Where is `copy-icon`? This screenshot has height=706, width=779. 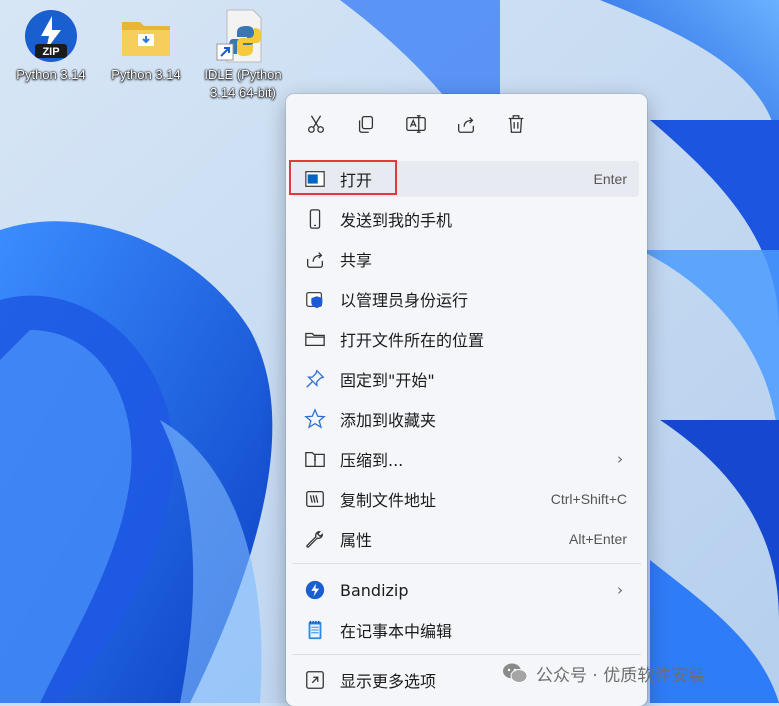 copy-icon is located at coordinates (366, 124).